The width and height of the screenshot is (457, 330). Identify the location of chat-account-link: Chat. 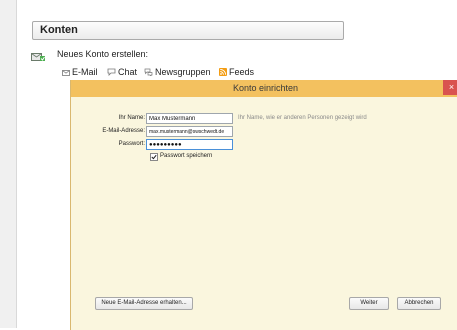
(122, 72).